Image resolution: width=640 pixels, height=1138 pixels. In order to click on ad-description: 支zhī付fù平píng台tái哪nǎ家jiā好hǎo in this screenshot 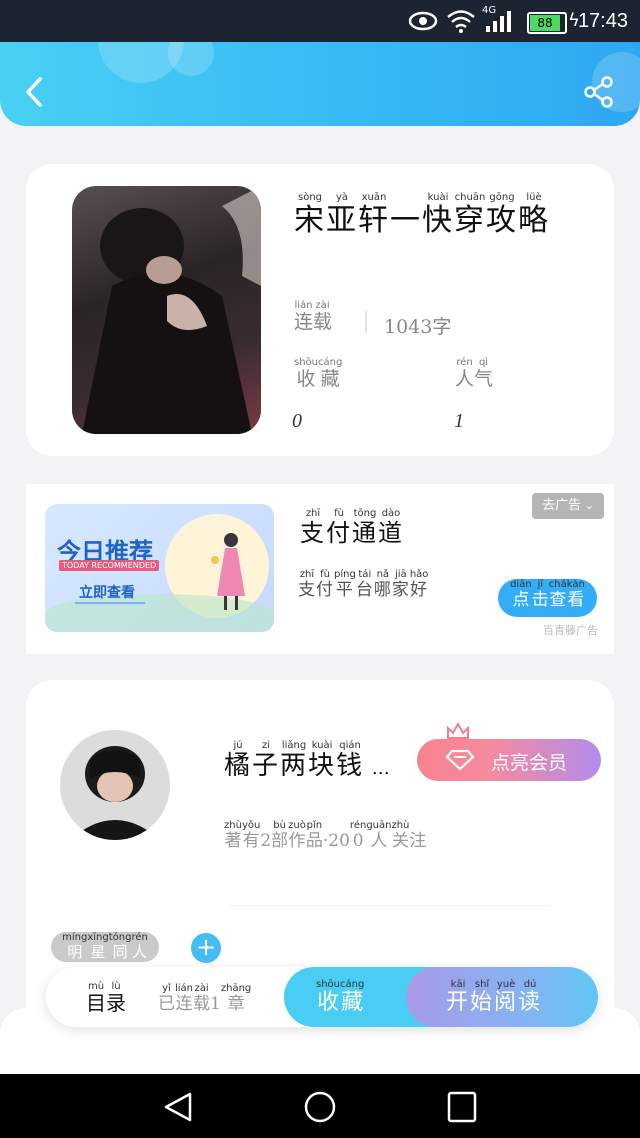, I will do `click(363, 584)`.